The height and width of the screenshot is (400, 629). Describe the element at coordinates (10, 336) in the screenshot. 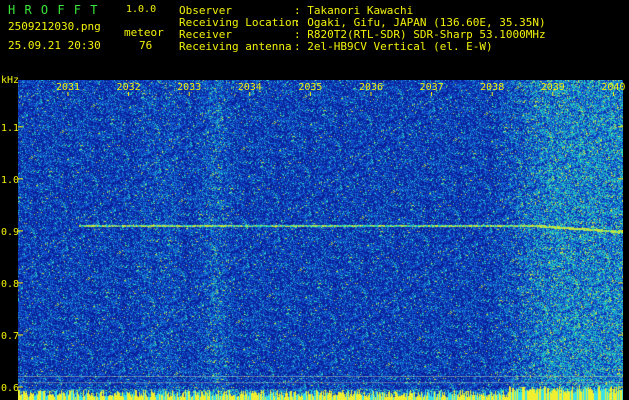

I see `y-tick-label: 0.7` at that location.